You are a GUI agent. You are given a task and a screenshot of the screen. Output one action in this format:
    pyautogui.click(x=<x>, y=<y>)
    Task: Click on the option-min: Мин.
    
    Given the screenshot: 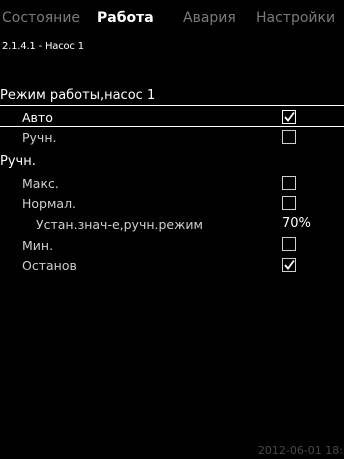 What is the action you would take?
    pyautogui.click(x=37, y=245)
    